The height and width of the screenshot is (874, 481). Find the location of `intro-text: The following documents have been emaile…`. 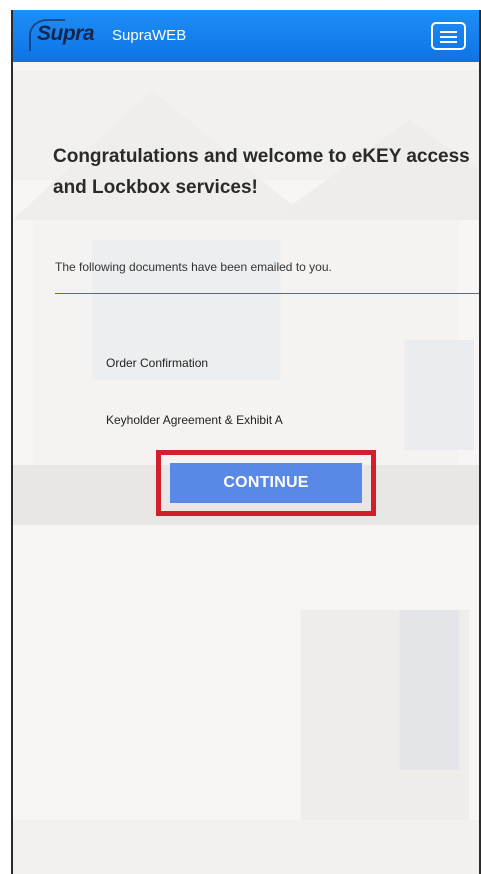

intro-text: The following documents have been emaile… is located at coordinates (193, 267).